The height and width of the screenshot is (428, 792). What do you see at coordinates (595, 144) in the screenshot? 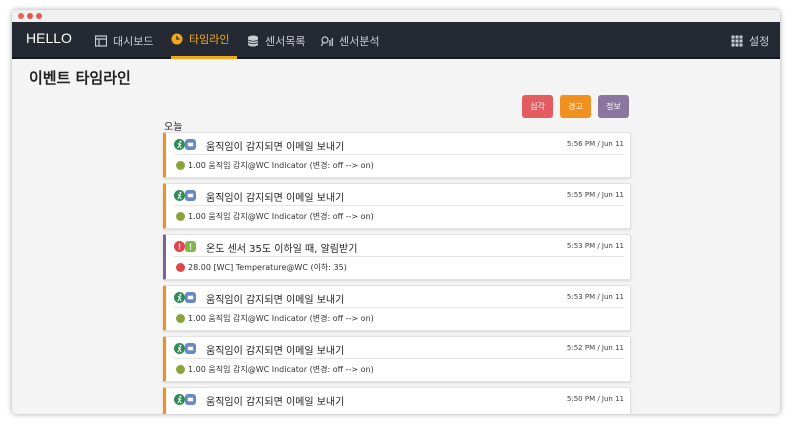
I see `event-time: 5:56 PM / Jun 11` at bounding box center [595, 144].